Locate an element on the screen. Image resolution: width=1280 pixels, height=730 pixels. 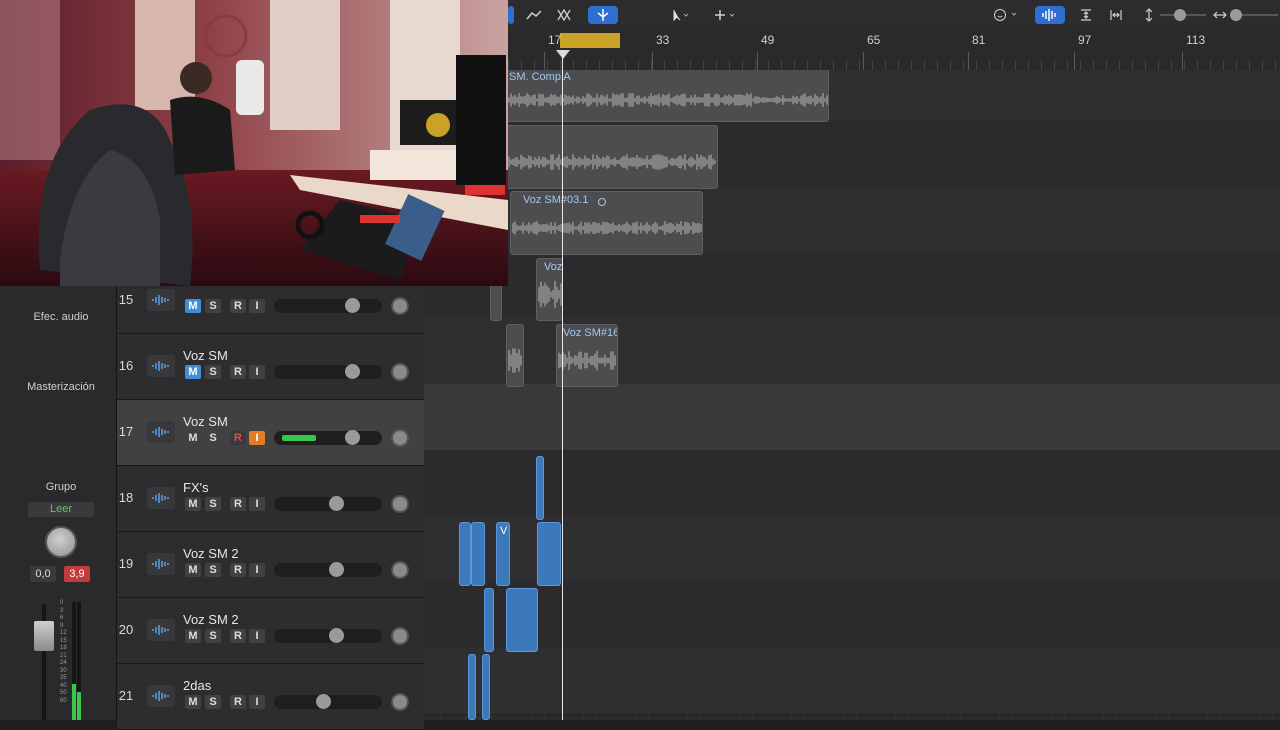
automation-curve-icon is located at coordinates (534, 15).